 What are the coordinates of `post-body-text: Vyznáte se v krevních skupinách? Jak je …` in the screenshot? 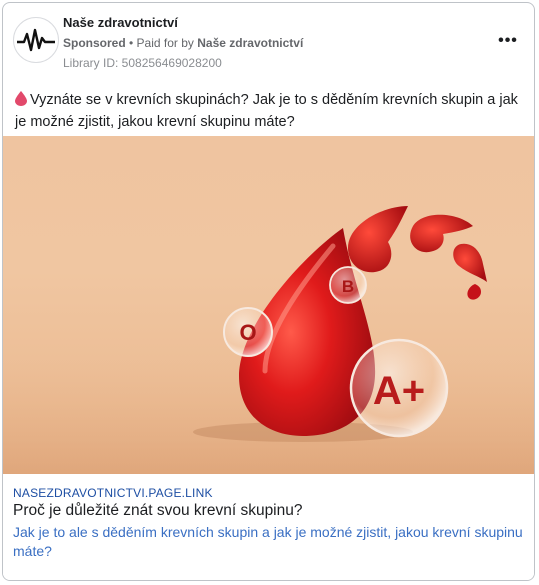 It's located at (266, 111).